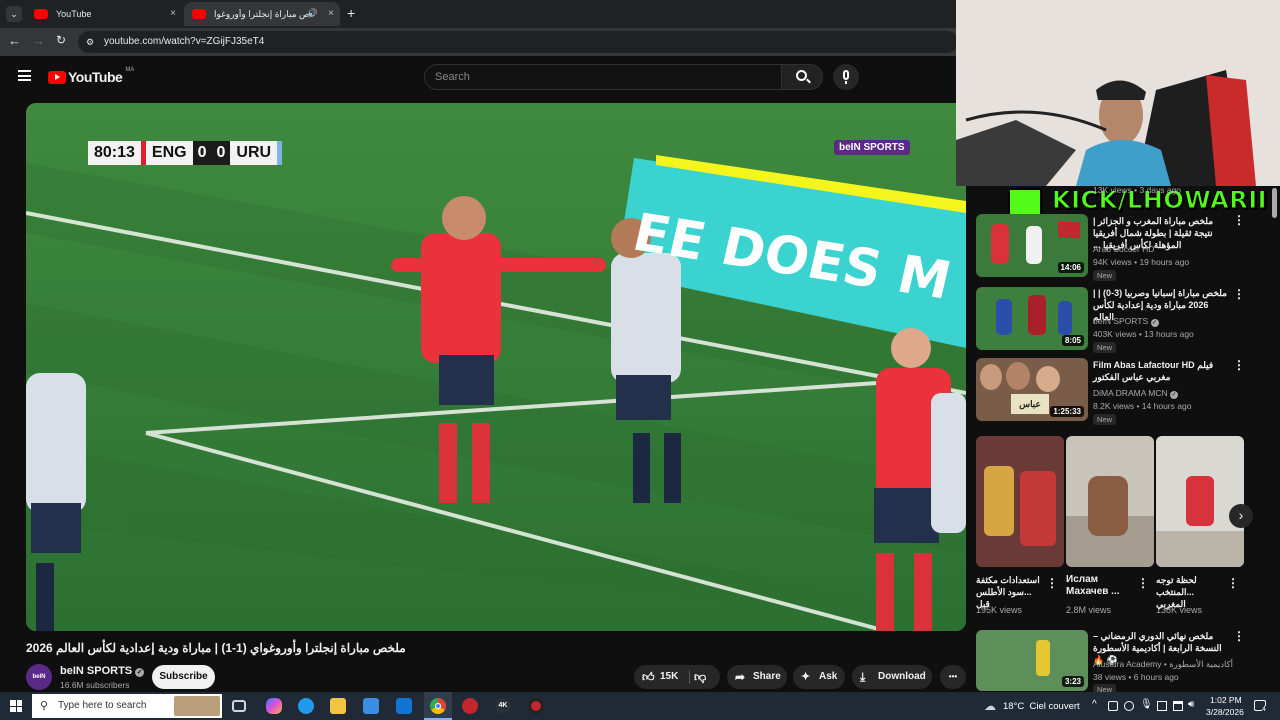  What do you see at coordinates (1141, 262) in the screenshot?
I see `video-meta: 94K views • 19 hours ago` at bounding box center [1141, 262].